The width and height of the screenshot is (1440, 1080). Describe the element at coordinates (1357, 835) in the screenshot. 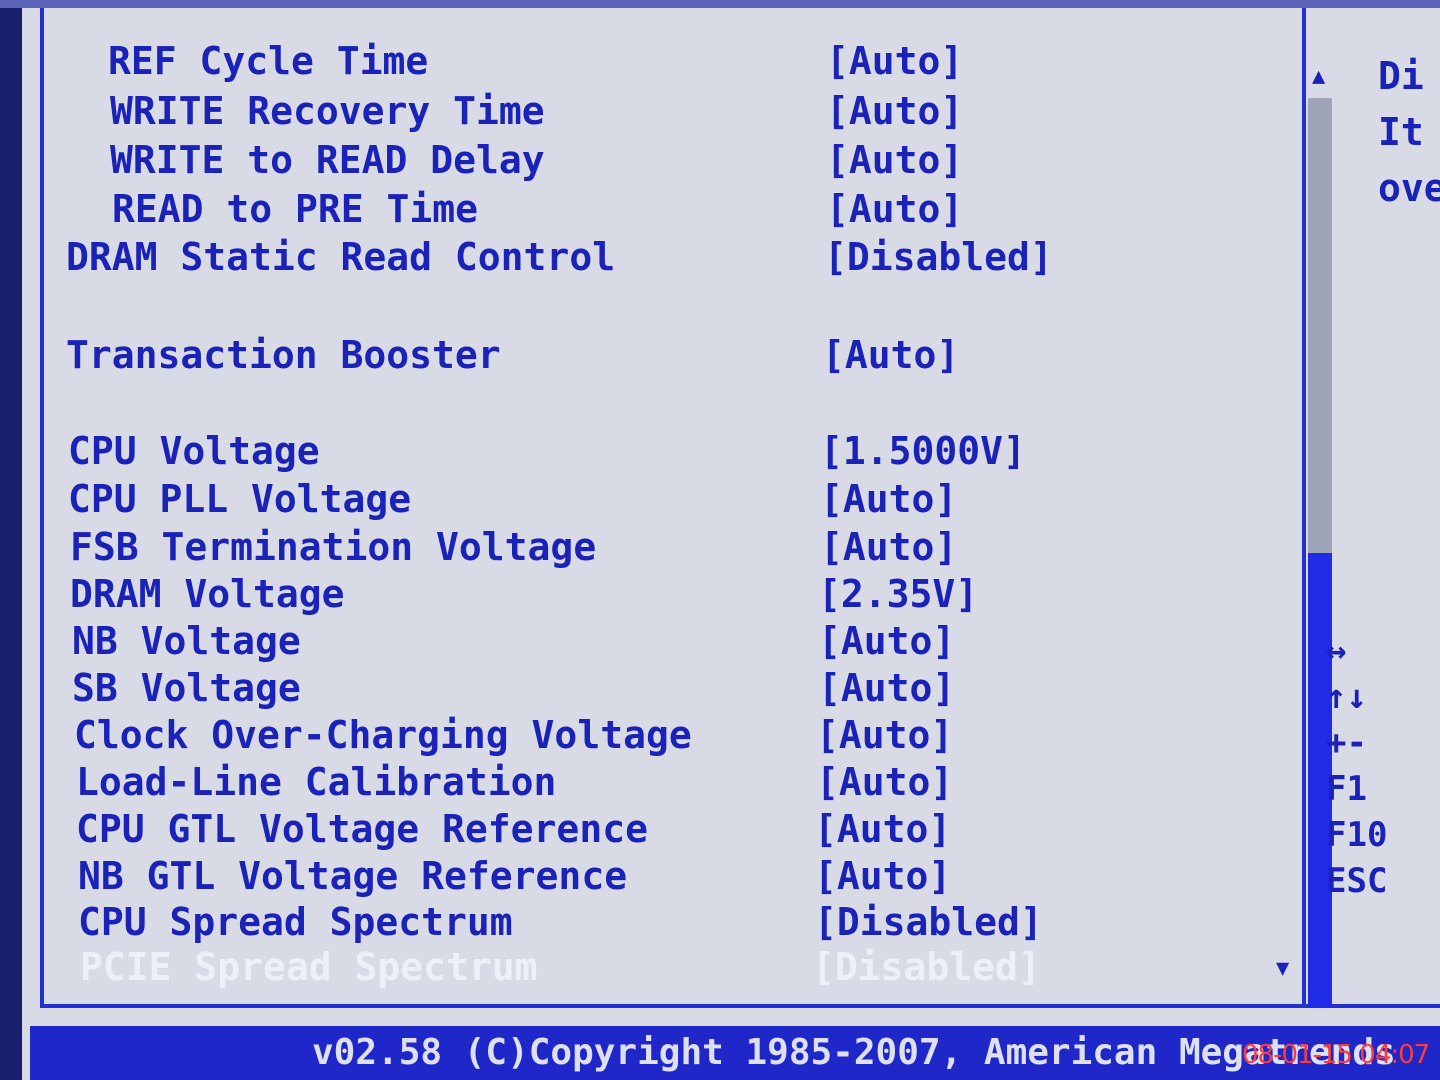

I see `f10-key: F10` at that location.